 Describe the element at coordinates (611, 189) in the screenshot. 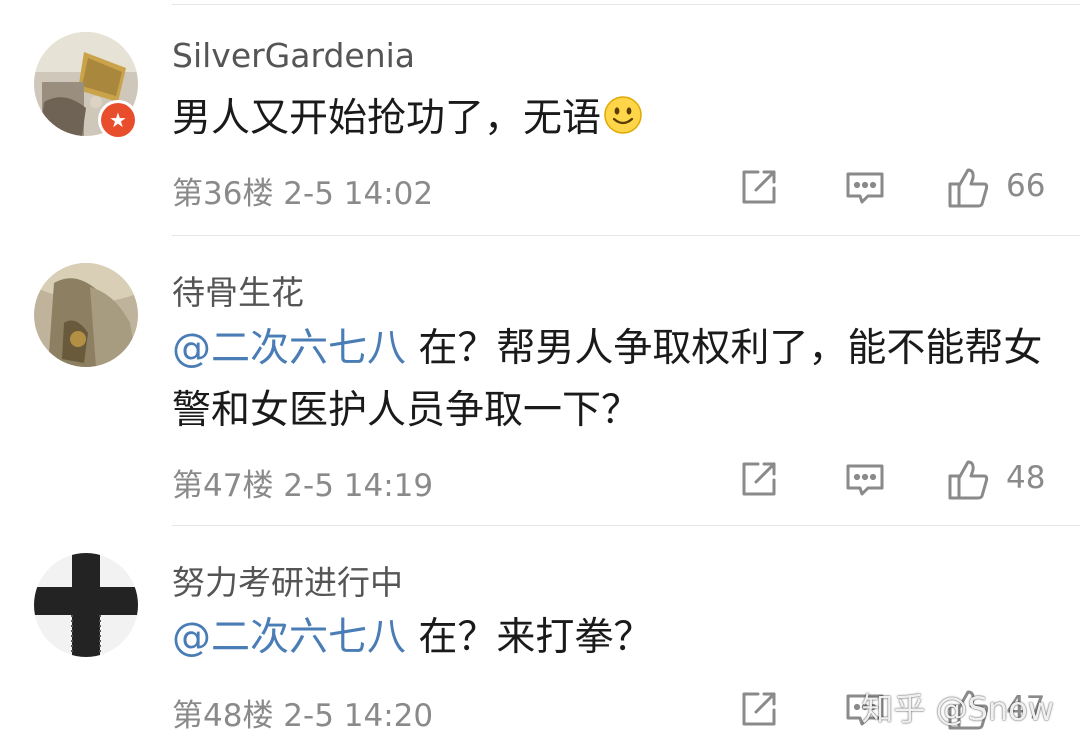

I see `comment-meta: 第36楼 2-5 14:02 66` at that location.